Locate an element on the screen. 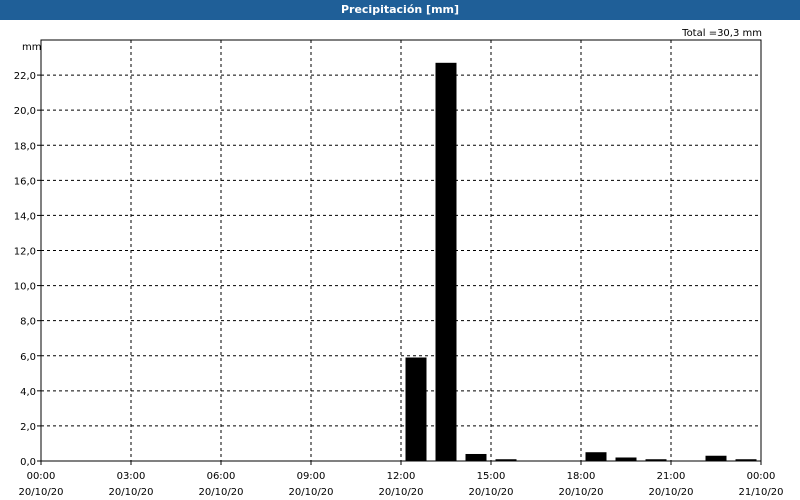 The image size is (800, 500). chart-title: Precipitación [mm] is located at coordinates (400, 10).